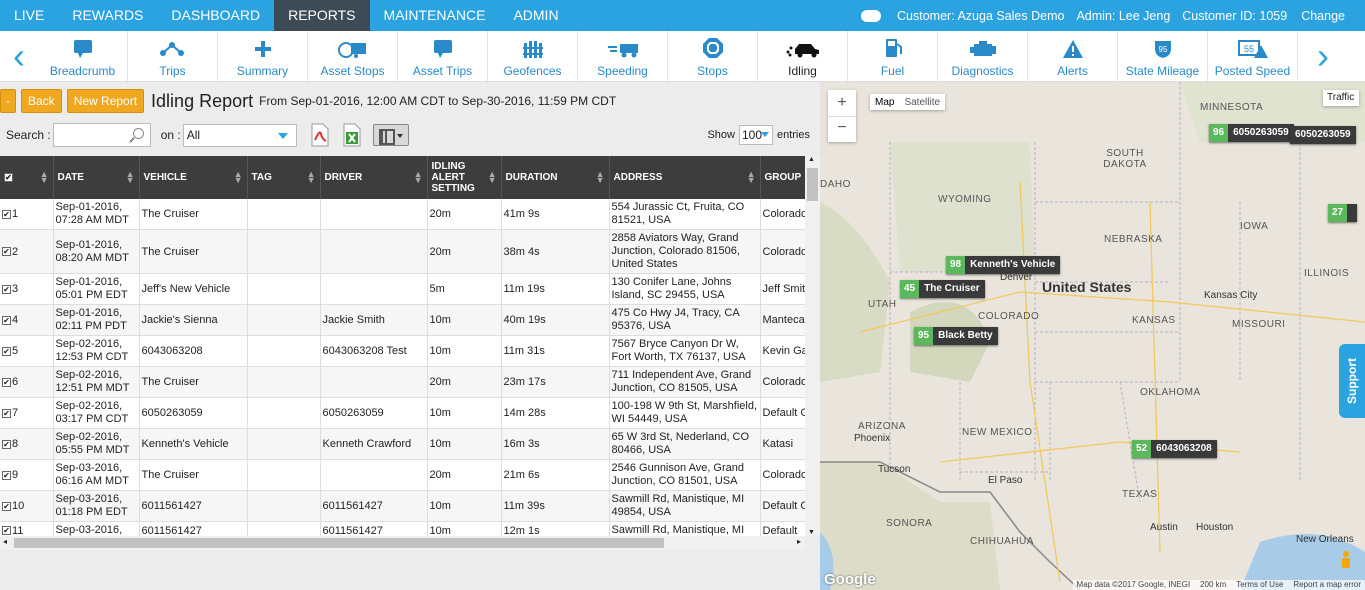 This screenshot has height=590, width=1365. I want to click on row-select-cell: ✔ 10, so click(27, 506).